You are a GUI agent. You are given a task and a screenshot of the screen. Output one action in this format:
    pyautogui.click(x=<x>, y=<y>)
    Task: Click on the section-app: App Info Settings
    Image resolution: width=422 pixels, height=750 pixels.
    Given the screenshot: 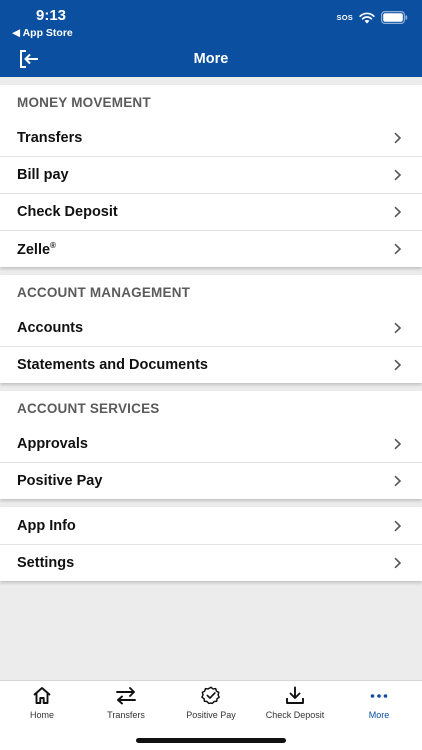 What is the action you would take?
    pyautogui.click(x=211, y=544)
    